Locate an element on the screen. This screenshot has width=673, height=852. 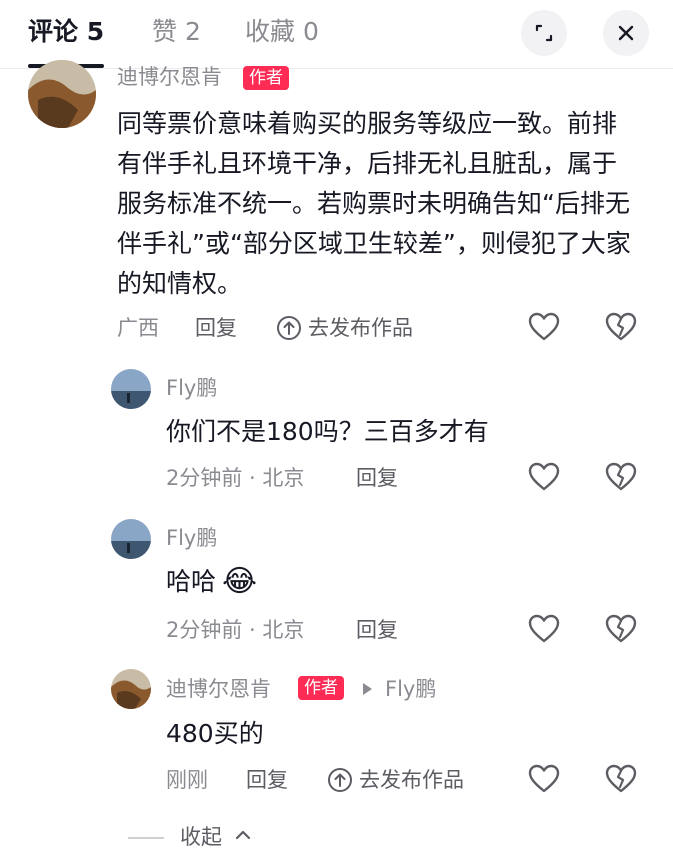
close-button is located at coordinates (626, 33).